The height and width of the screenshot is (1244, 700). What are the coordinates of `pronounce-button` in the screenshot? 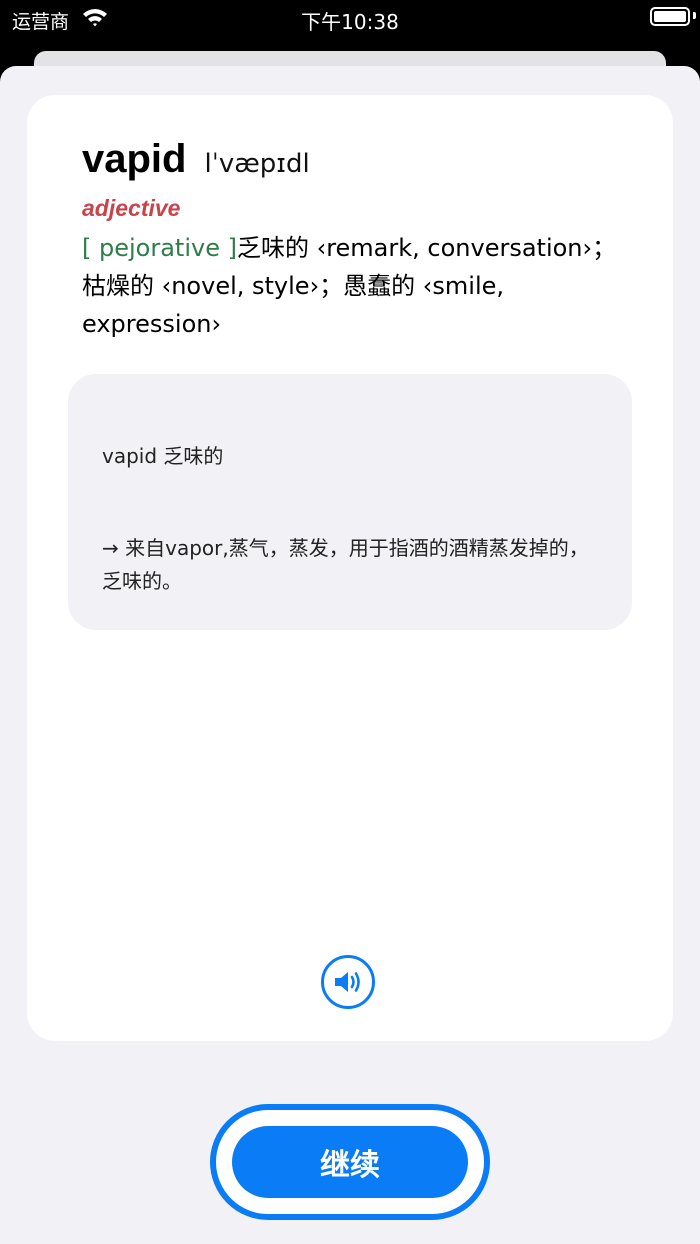 It's located at (348, 982).